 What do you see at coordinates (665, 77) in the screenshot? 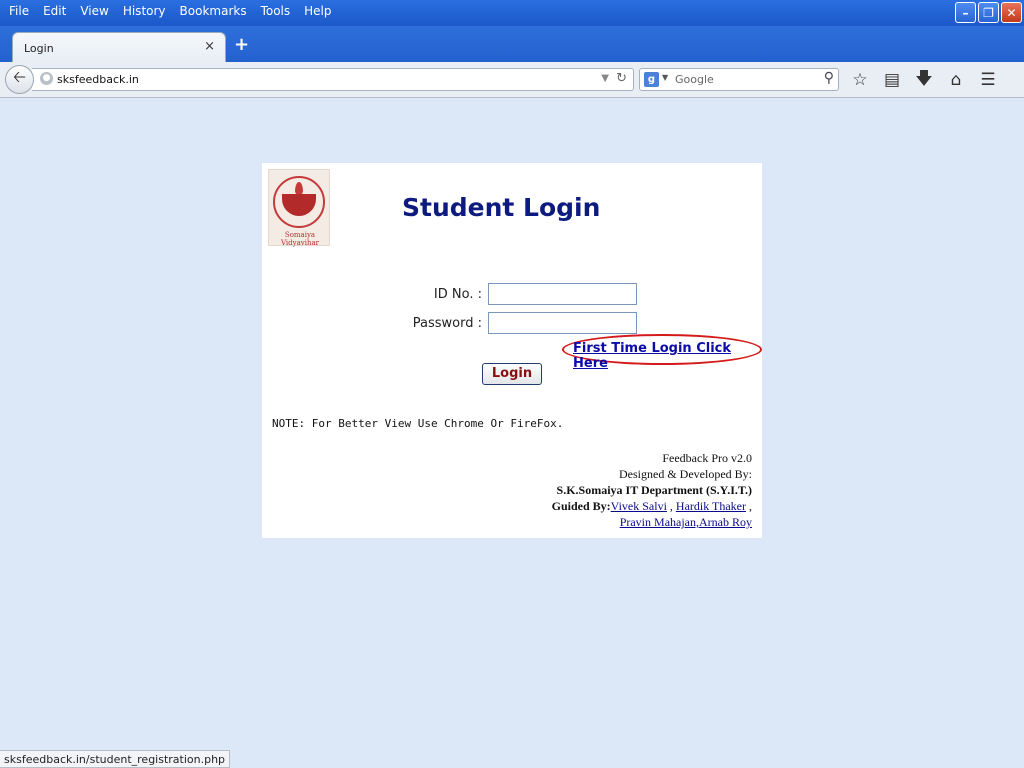
I see `engine-dropdown-icon: ▼` at bounding box center [665, 77].